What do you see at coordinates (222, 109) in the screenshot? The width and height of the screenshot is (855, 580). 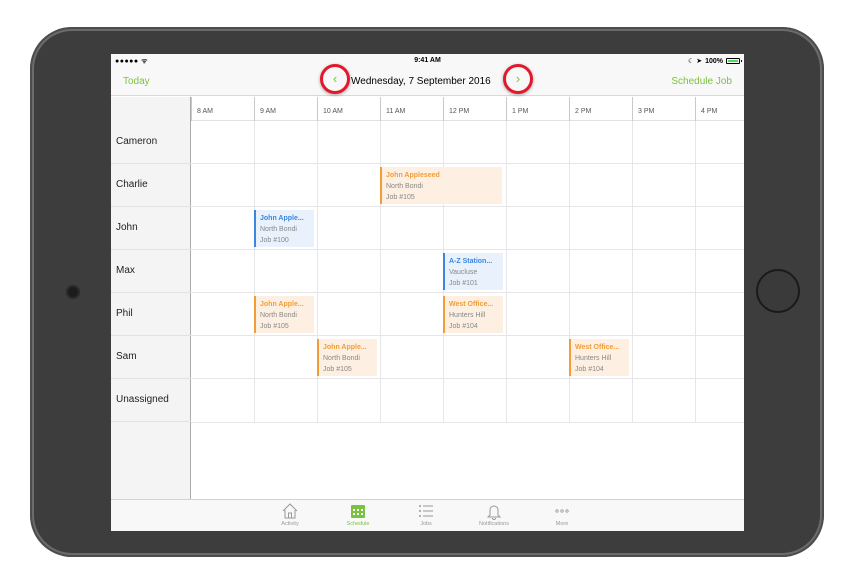 I see `hour-label: 8 AM` at bounding box center [222, 109].